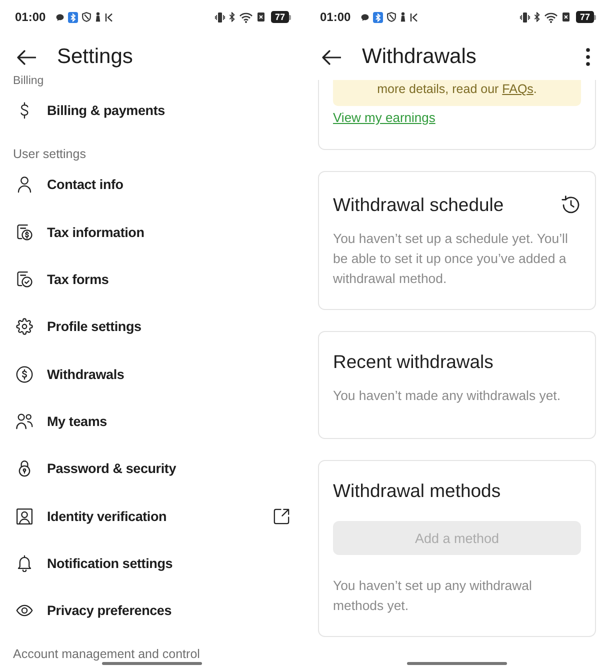 This screenshot has height=671, width=610. What do you see at coordinates (24, 232) in the screenshot?
I see `coin-document-icon` at bounding box center [24, 232].